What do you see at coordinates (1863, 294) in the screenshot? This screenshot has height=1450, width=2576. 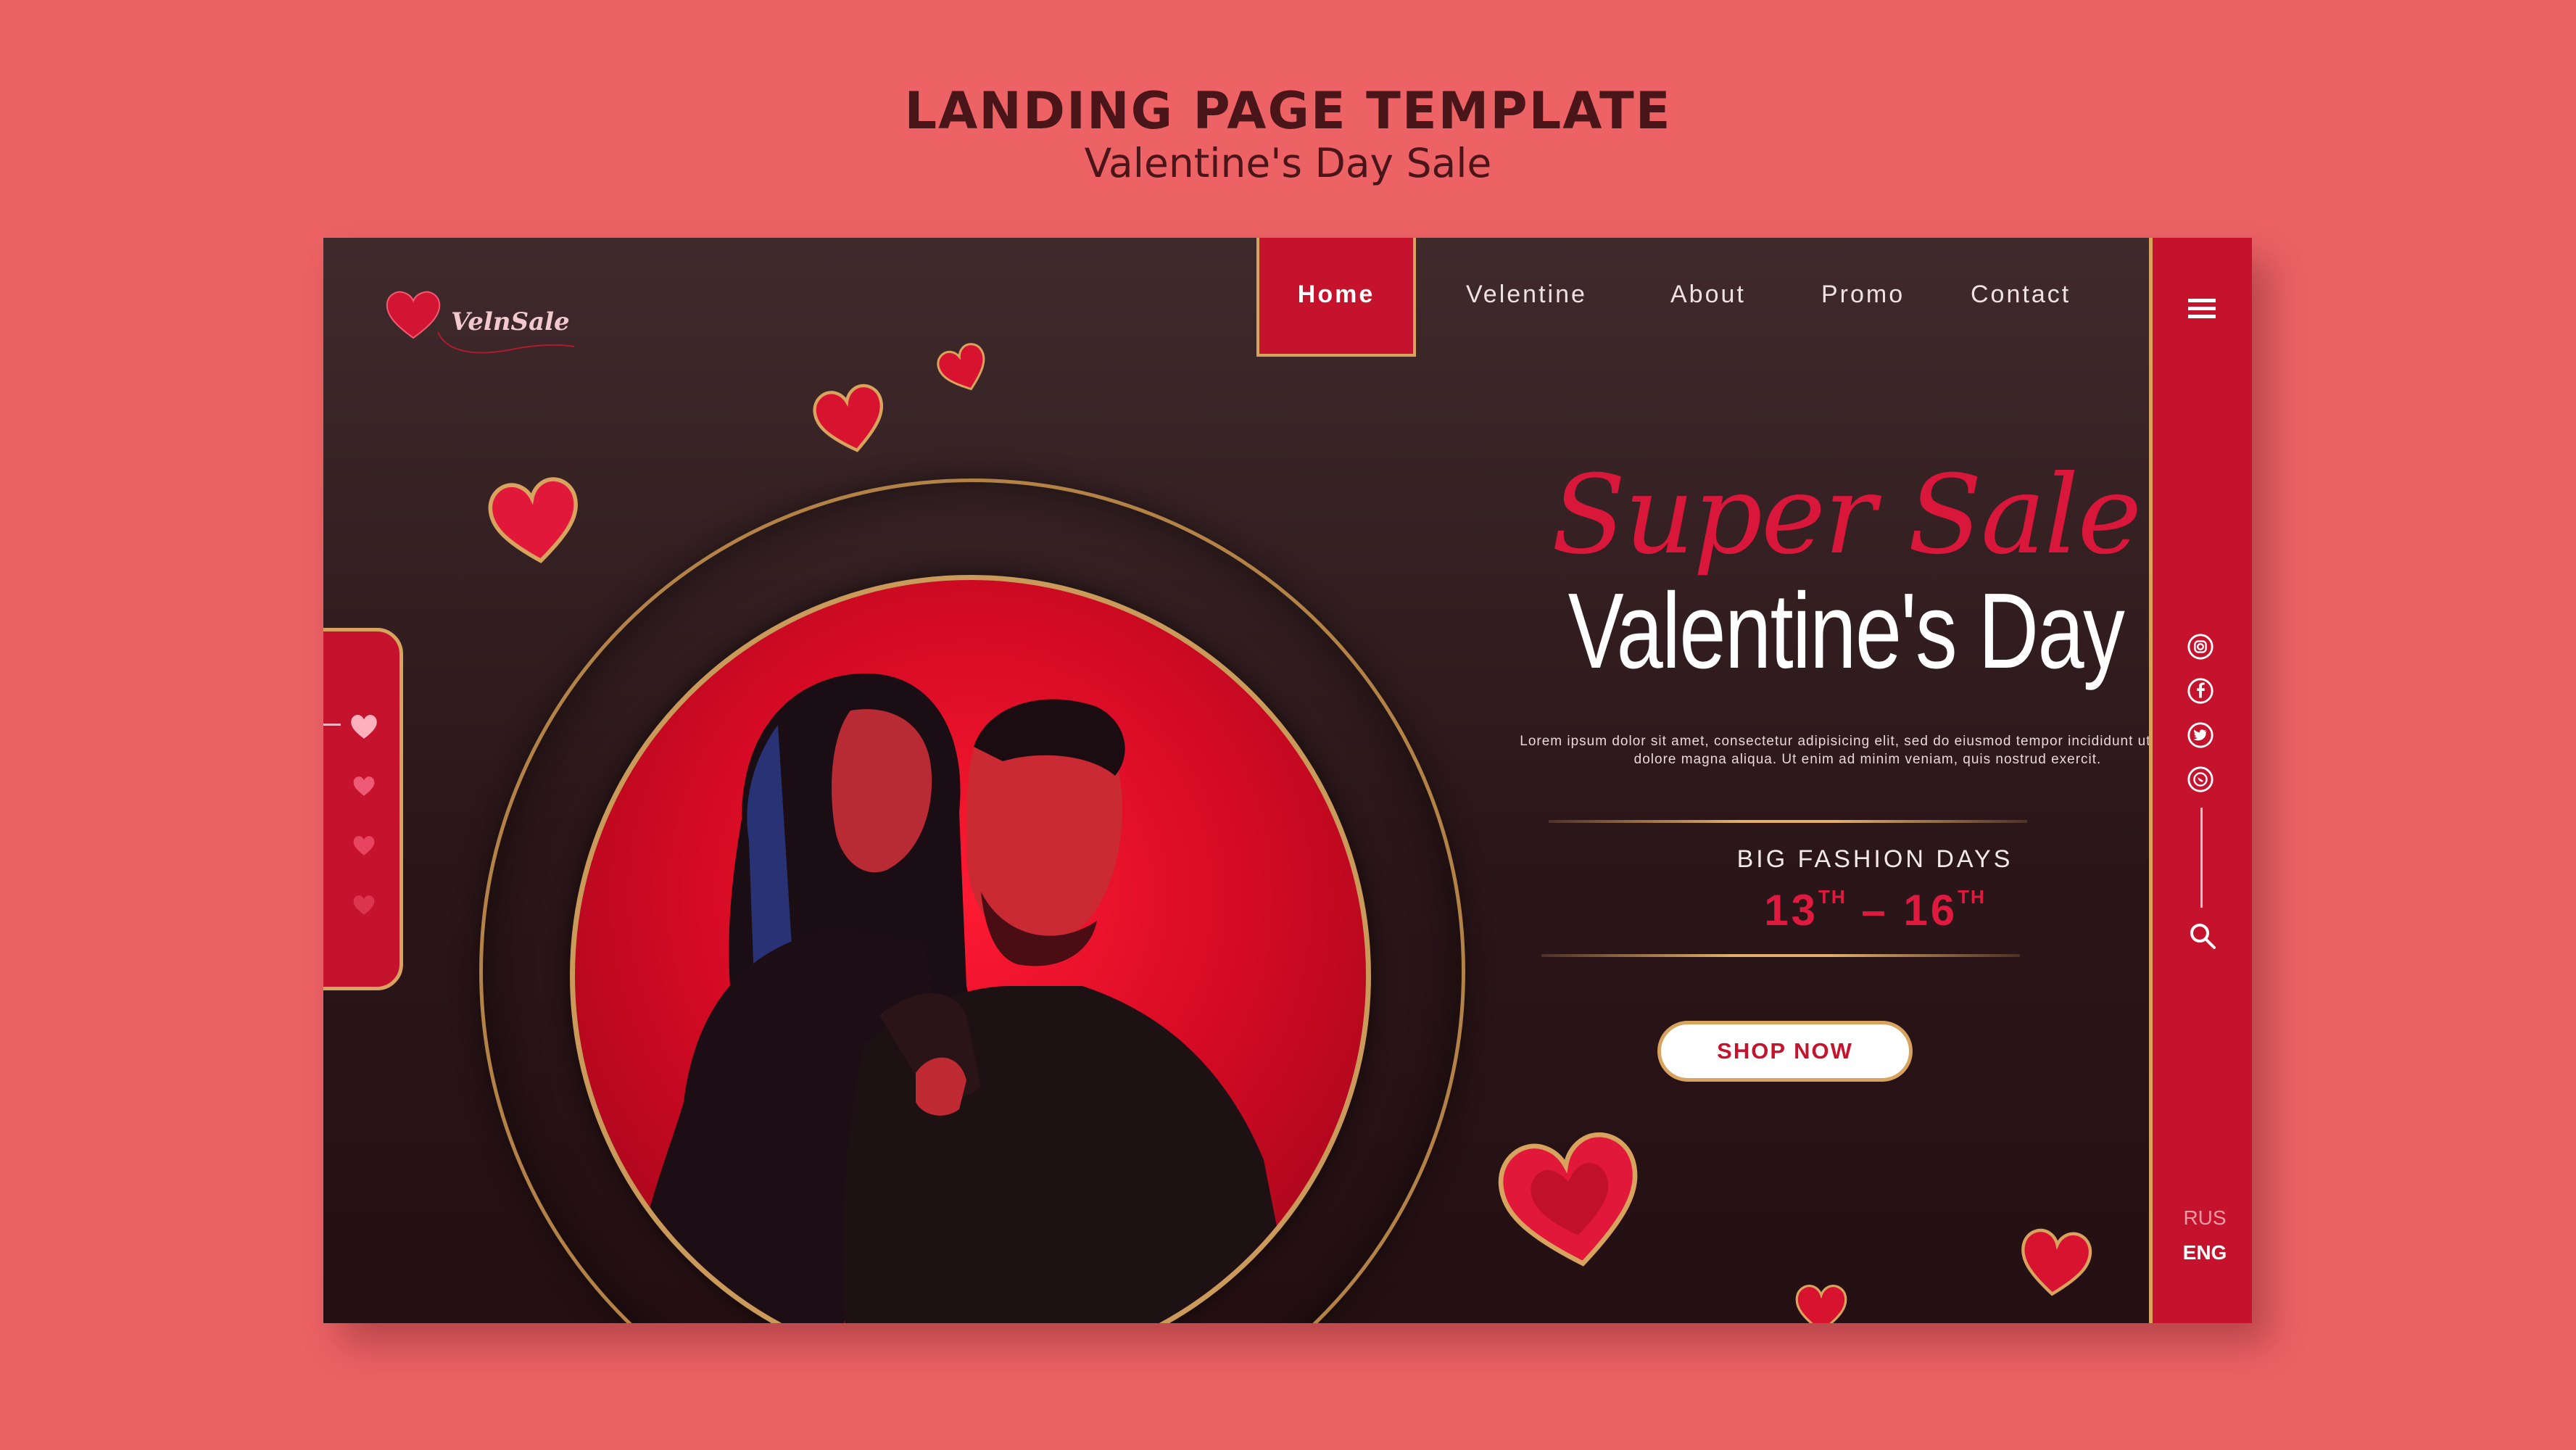 I see `nav-promo: Promo` at bounding box center [1863, 294].